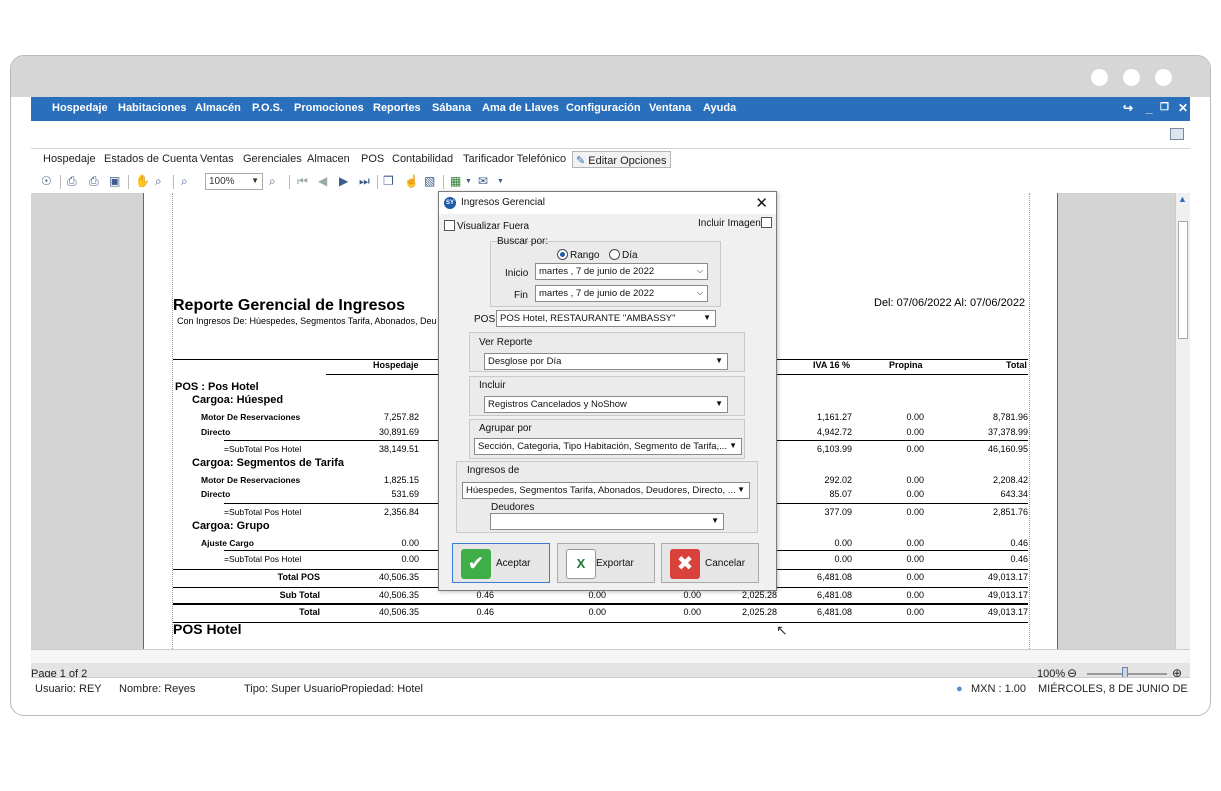  I want to click on logout-icon: ↪, so click(1128, 108).